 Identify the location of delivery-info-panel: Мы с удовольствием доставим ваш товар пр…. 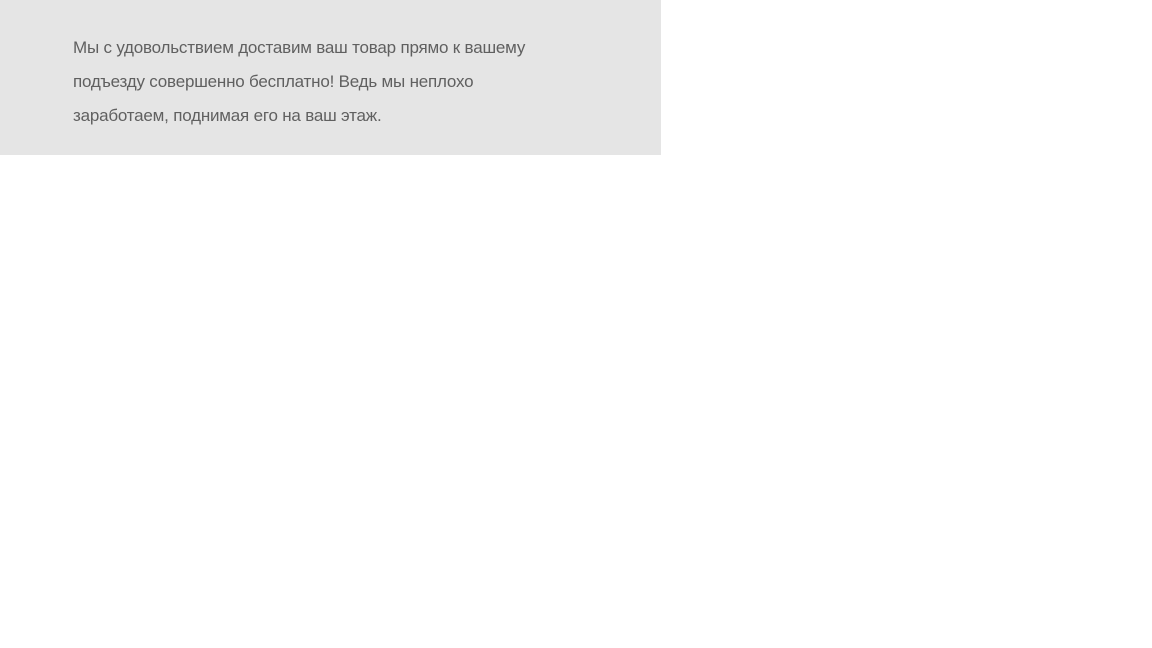
(330, 77).